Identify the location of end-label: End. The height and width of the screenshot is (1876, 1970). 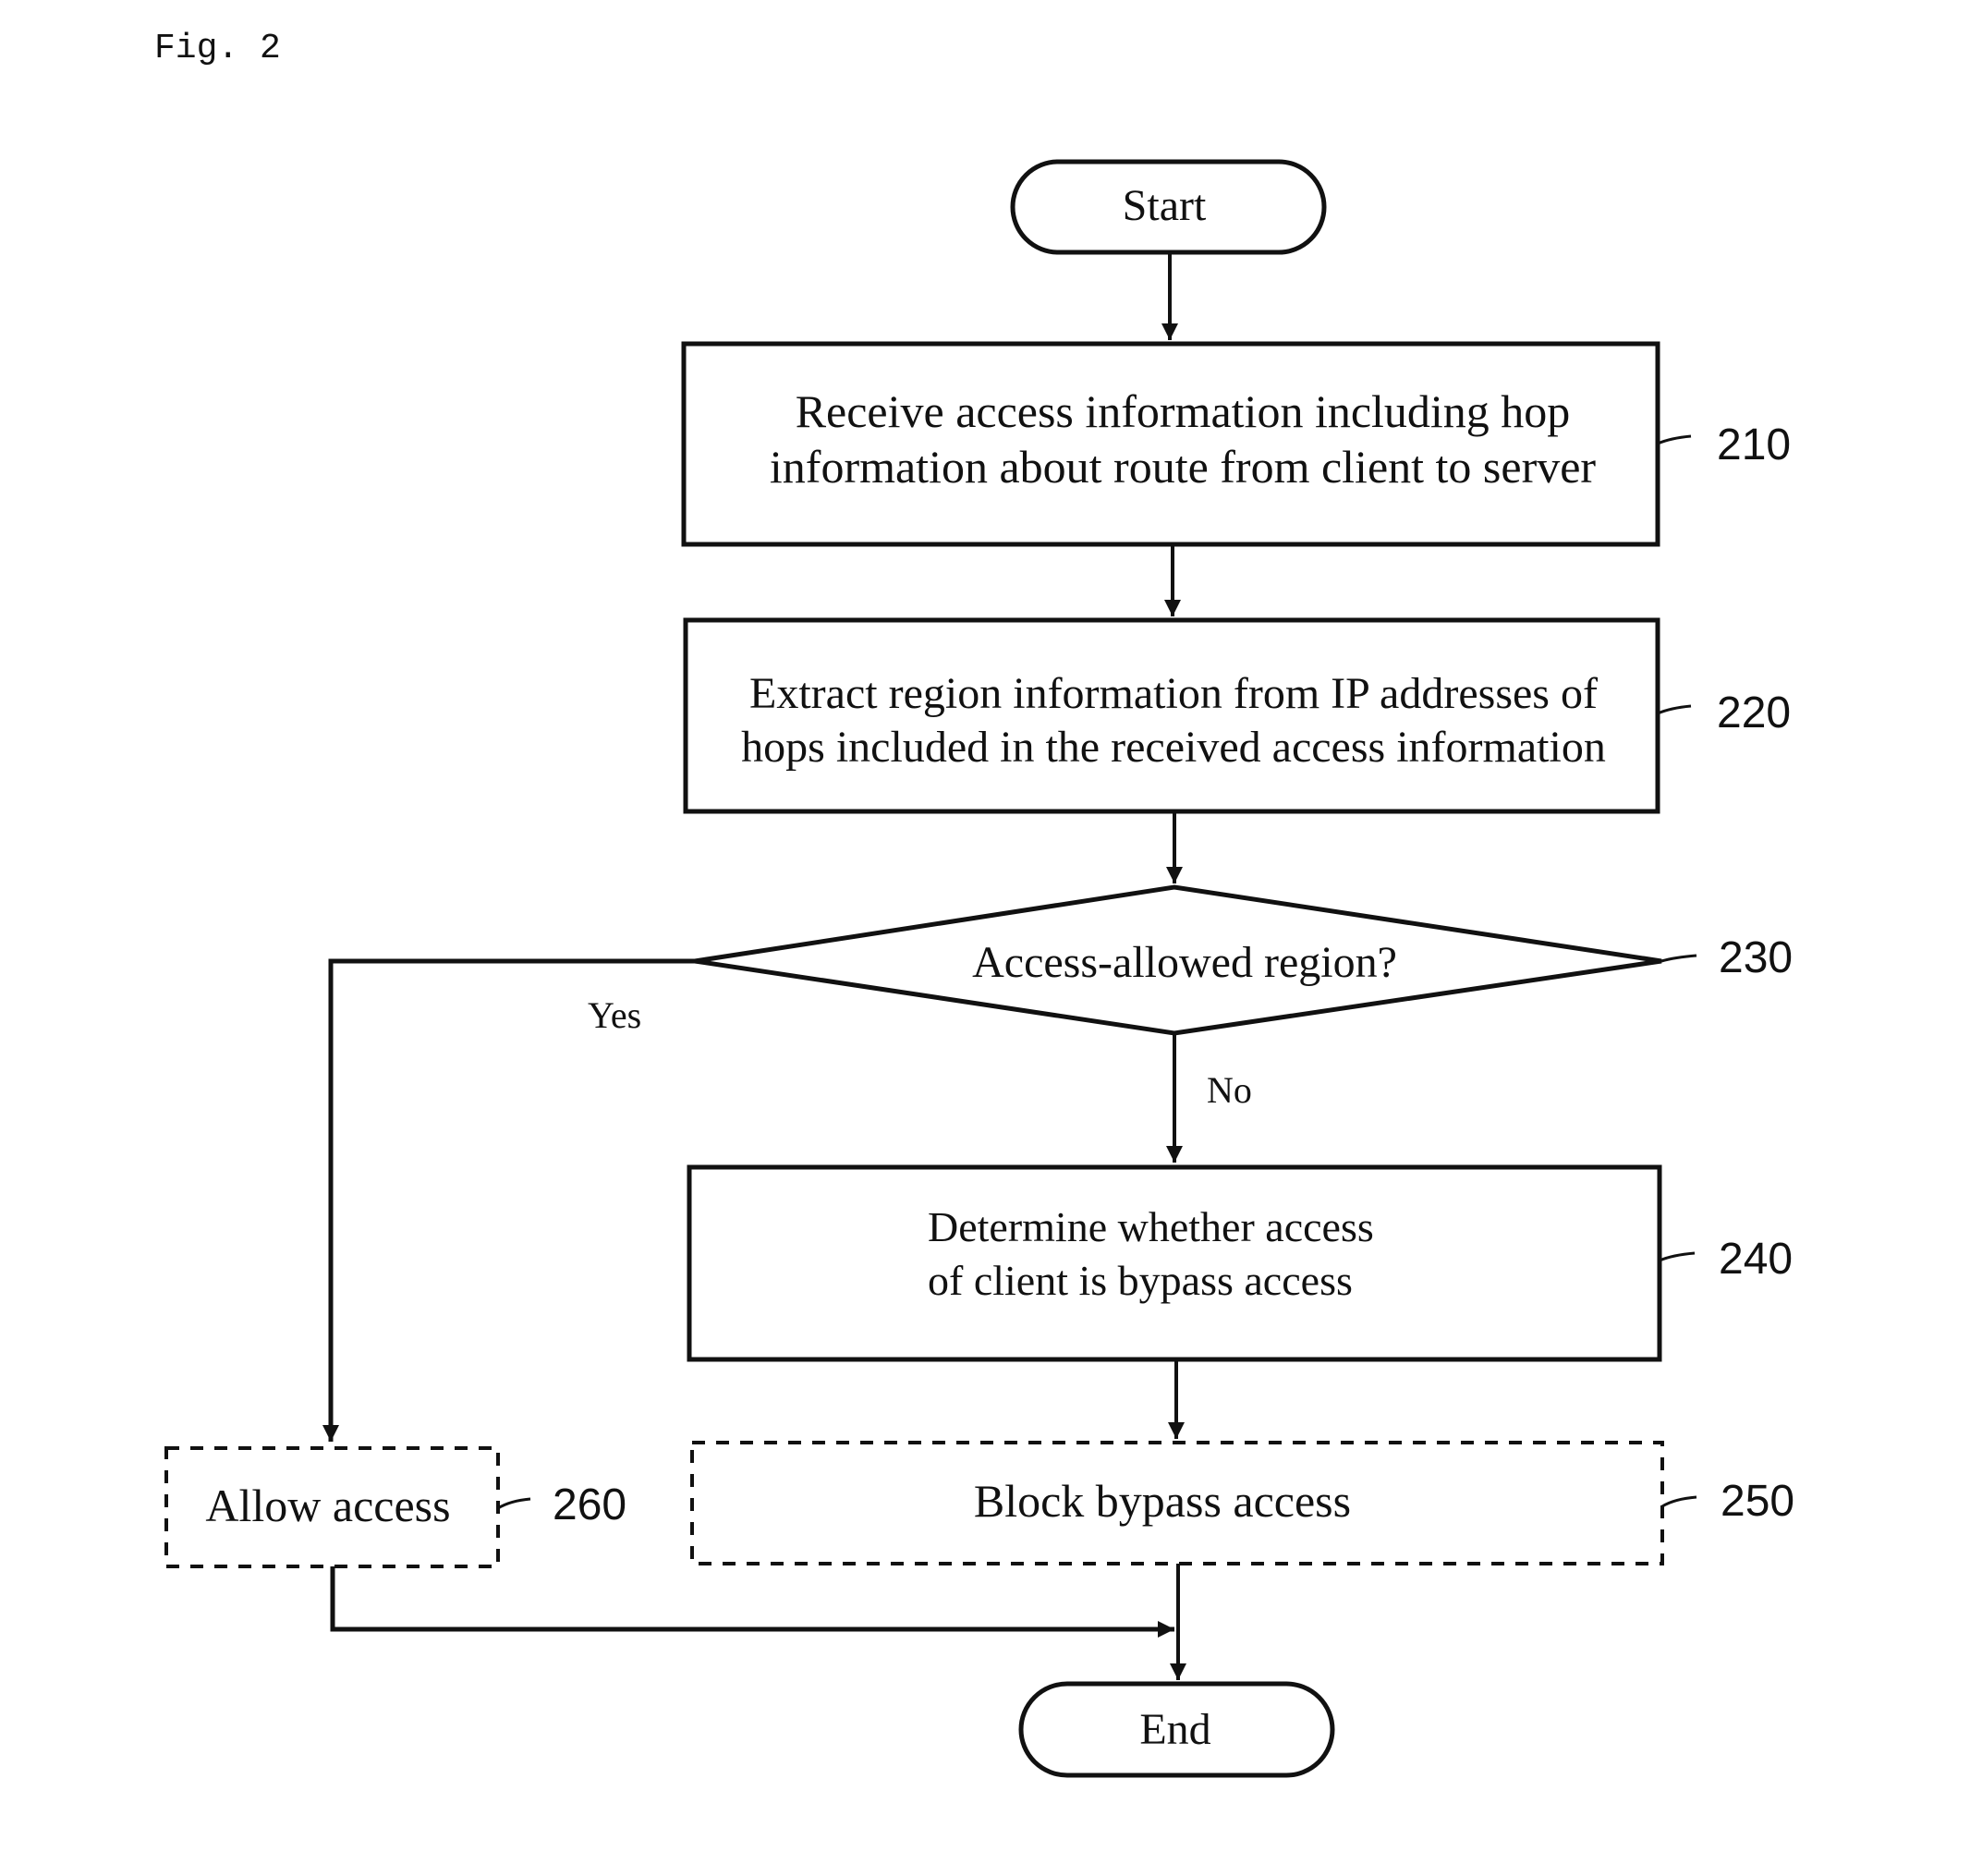
(1175, 1729).